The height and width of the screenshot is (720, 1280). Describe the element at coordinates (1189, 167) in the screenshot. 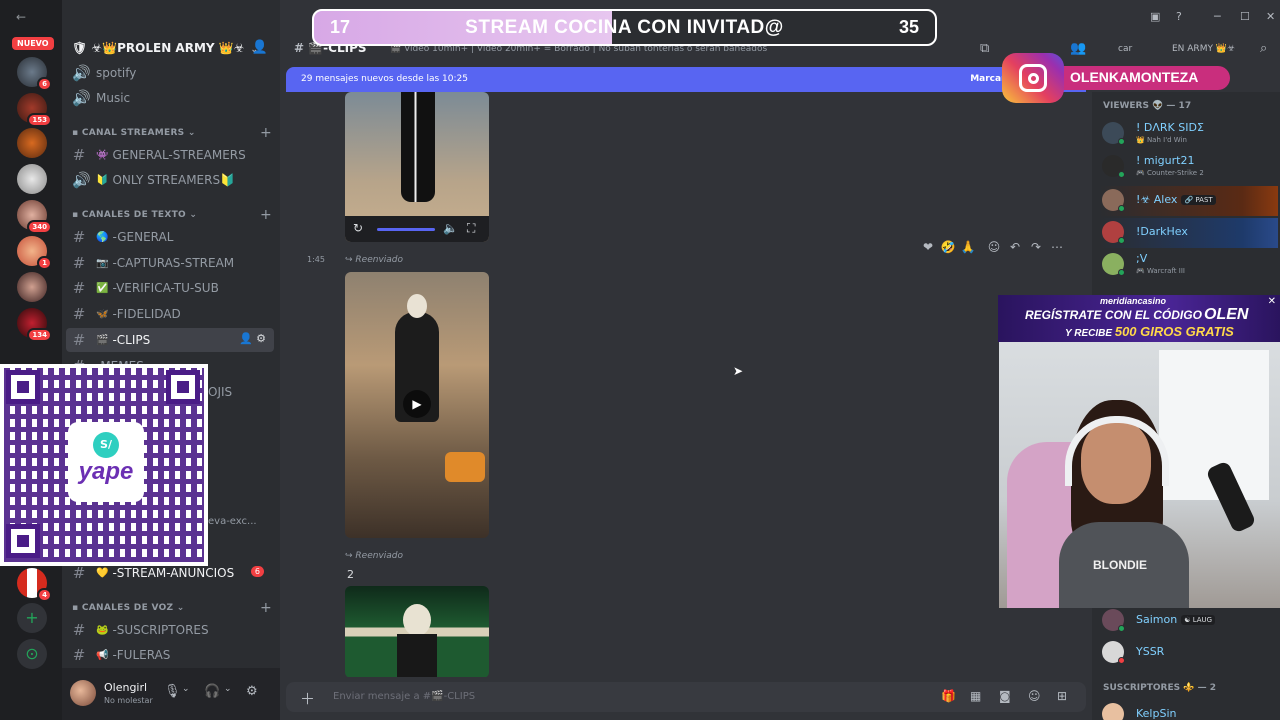

I see `member-item: ! migurt21 🎮 Counter-Strike 2` at that location.